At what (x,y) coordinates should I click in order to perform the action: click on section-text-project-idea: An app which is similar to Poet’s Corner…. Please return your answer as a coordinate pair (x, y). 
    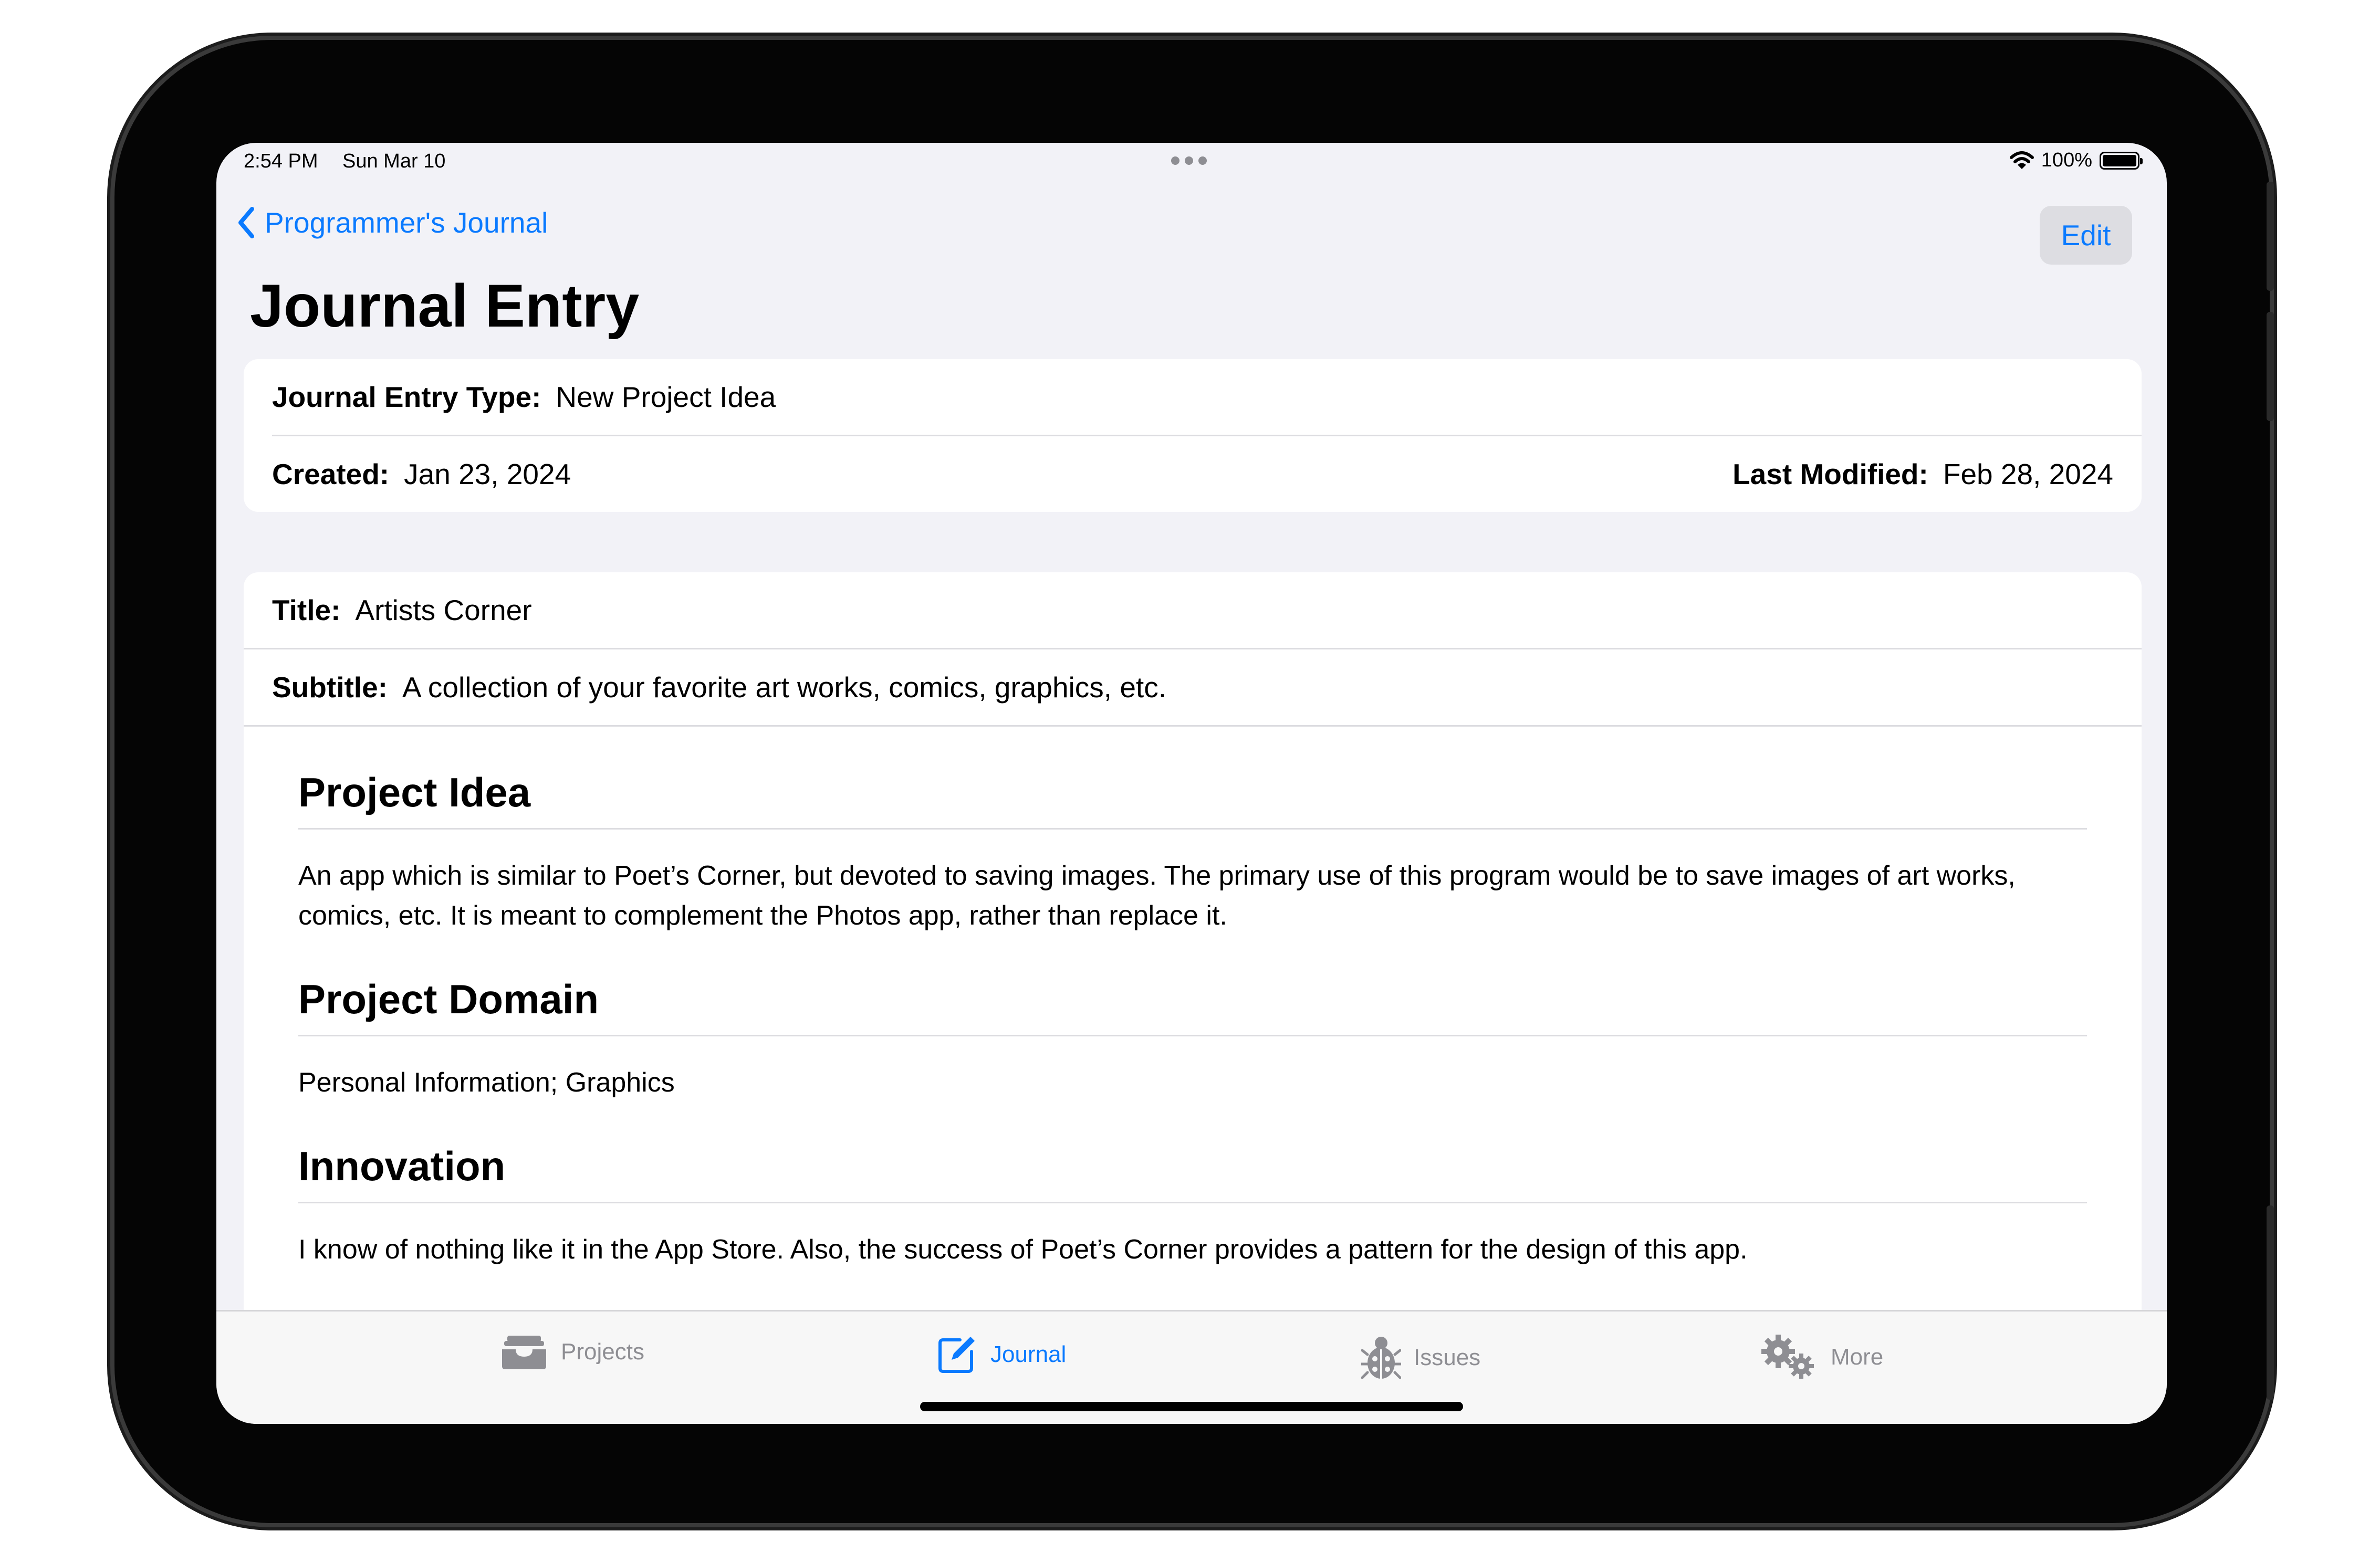
    Looking at the image, I should click on (1157, 896).